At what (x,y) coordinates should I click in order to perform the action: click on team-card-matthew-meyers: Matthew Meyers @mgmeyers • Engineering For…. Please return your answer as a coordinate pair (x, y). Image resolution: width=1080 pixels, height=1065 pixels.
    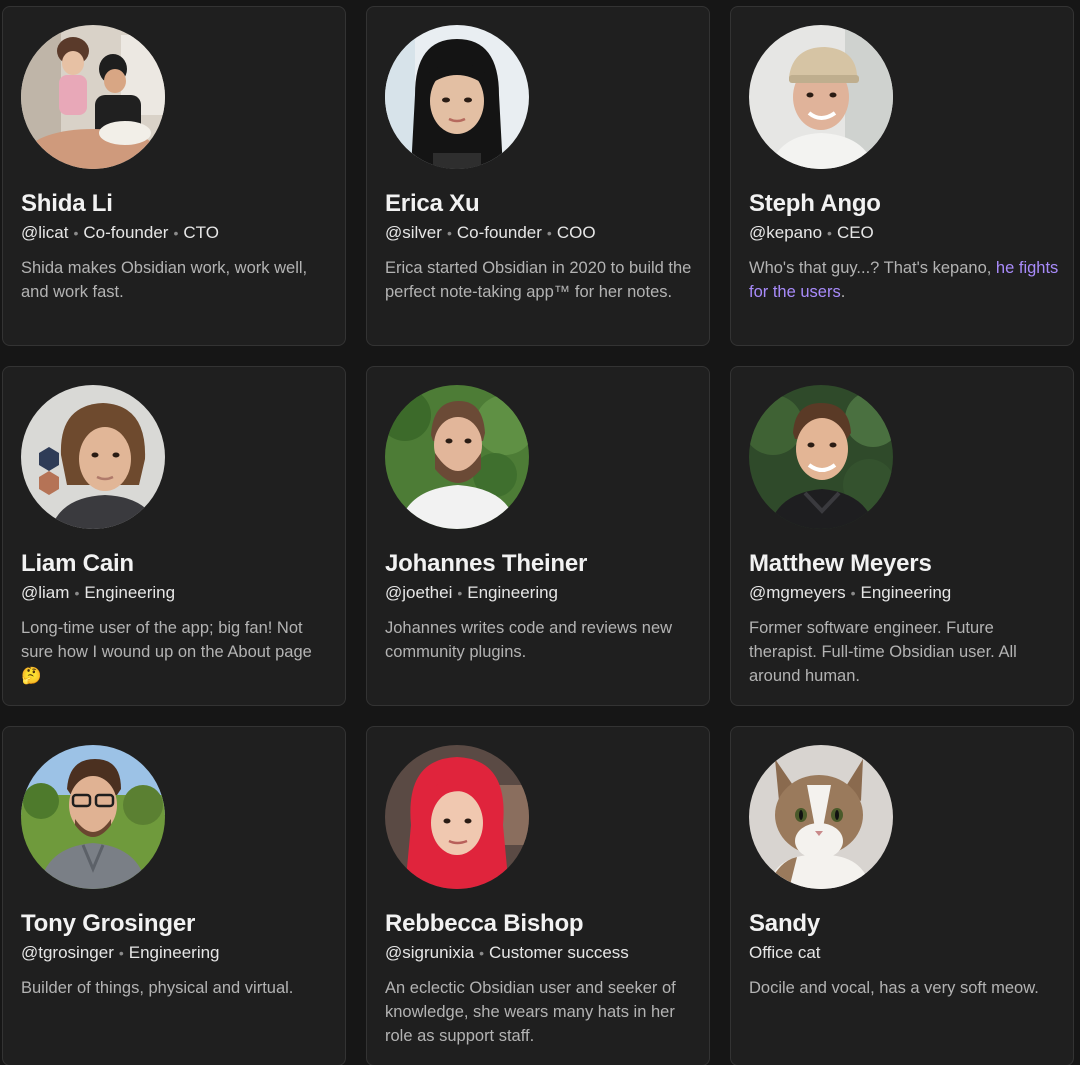
    Looking at the image, I should click on (902, 536).